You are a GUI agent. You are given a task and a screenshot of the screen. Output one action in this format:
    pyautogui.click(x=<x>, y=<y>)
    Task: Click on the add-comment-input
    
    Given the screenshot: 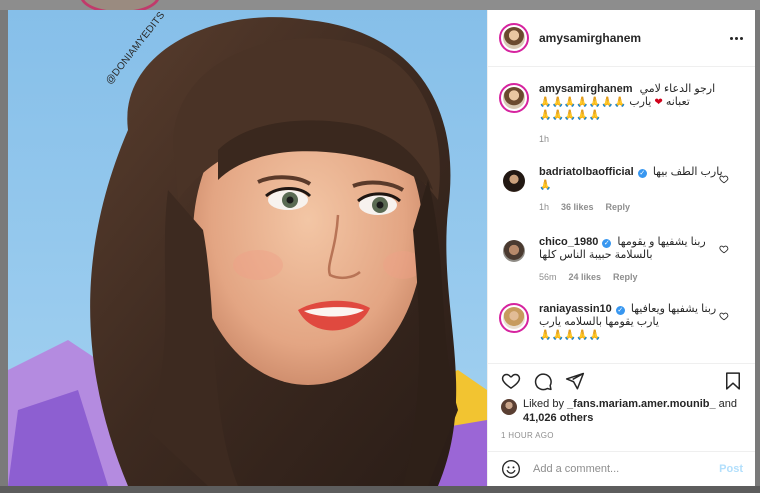 What is the action you would take?
    pyautogui.click(x=626, y=469)
    